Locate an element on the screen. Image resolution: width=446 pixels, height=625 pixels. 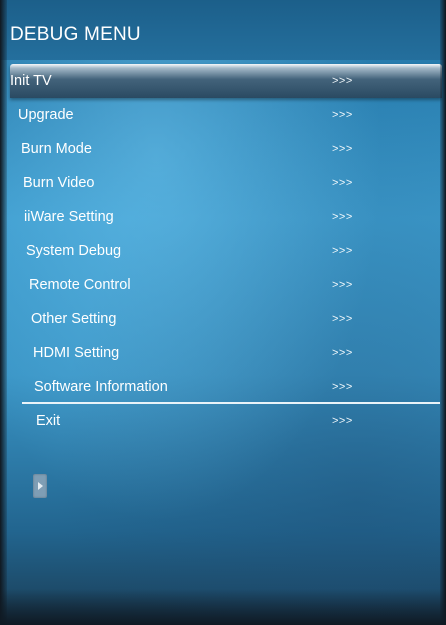
title-bar: DEBUG MENU is located at coordinates (223, 30).